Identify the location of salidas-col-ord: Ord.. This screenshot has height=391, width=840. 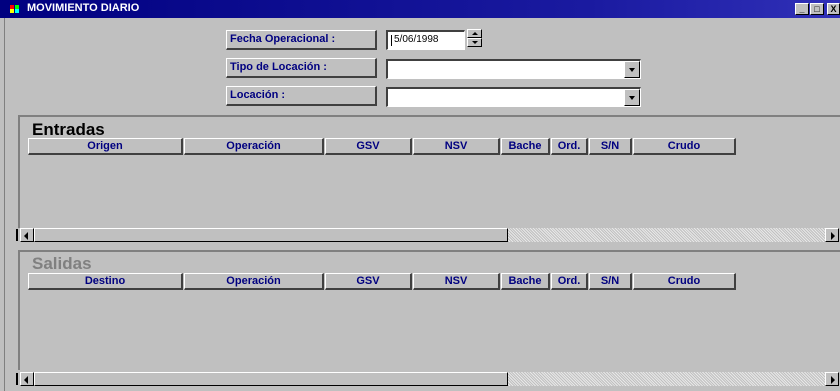
(569, 281).